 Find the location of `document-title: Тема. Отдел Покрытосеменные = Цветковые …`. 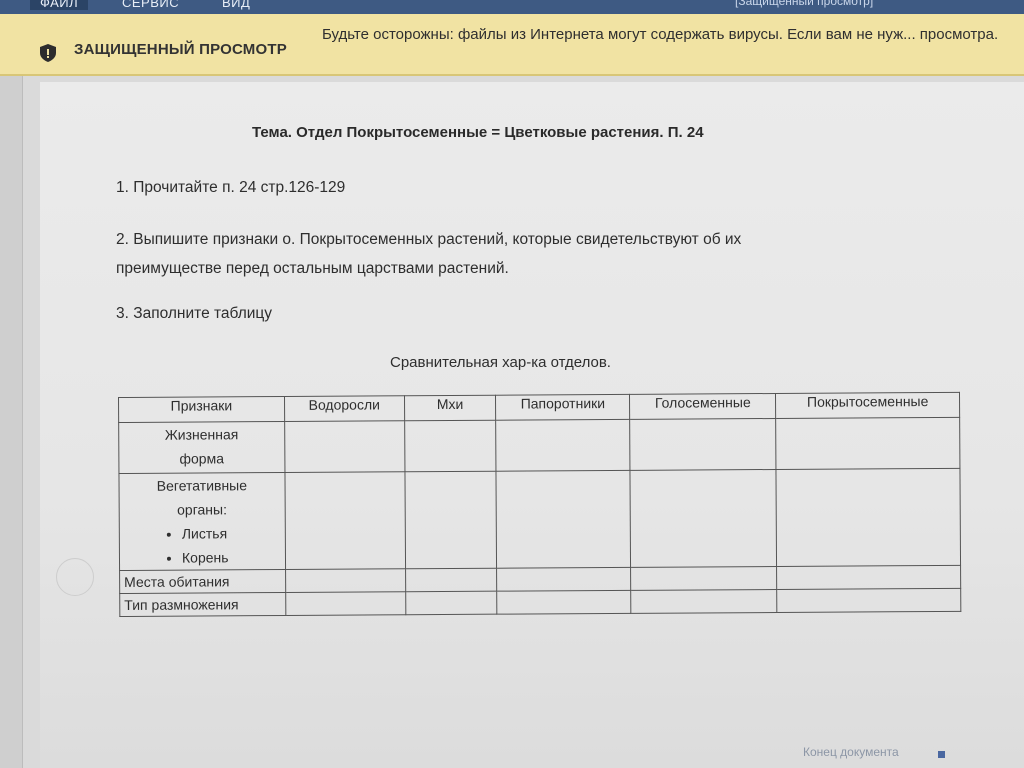

document-title: Тема. Отдел Покрытосеменные = Цветковые … is located at coordinates (478, 132).